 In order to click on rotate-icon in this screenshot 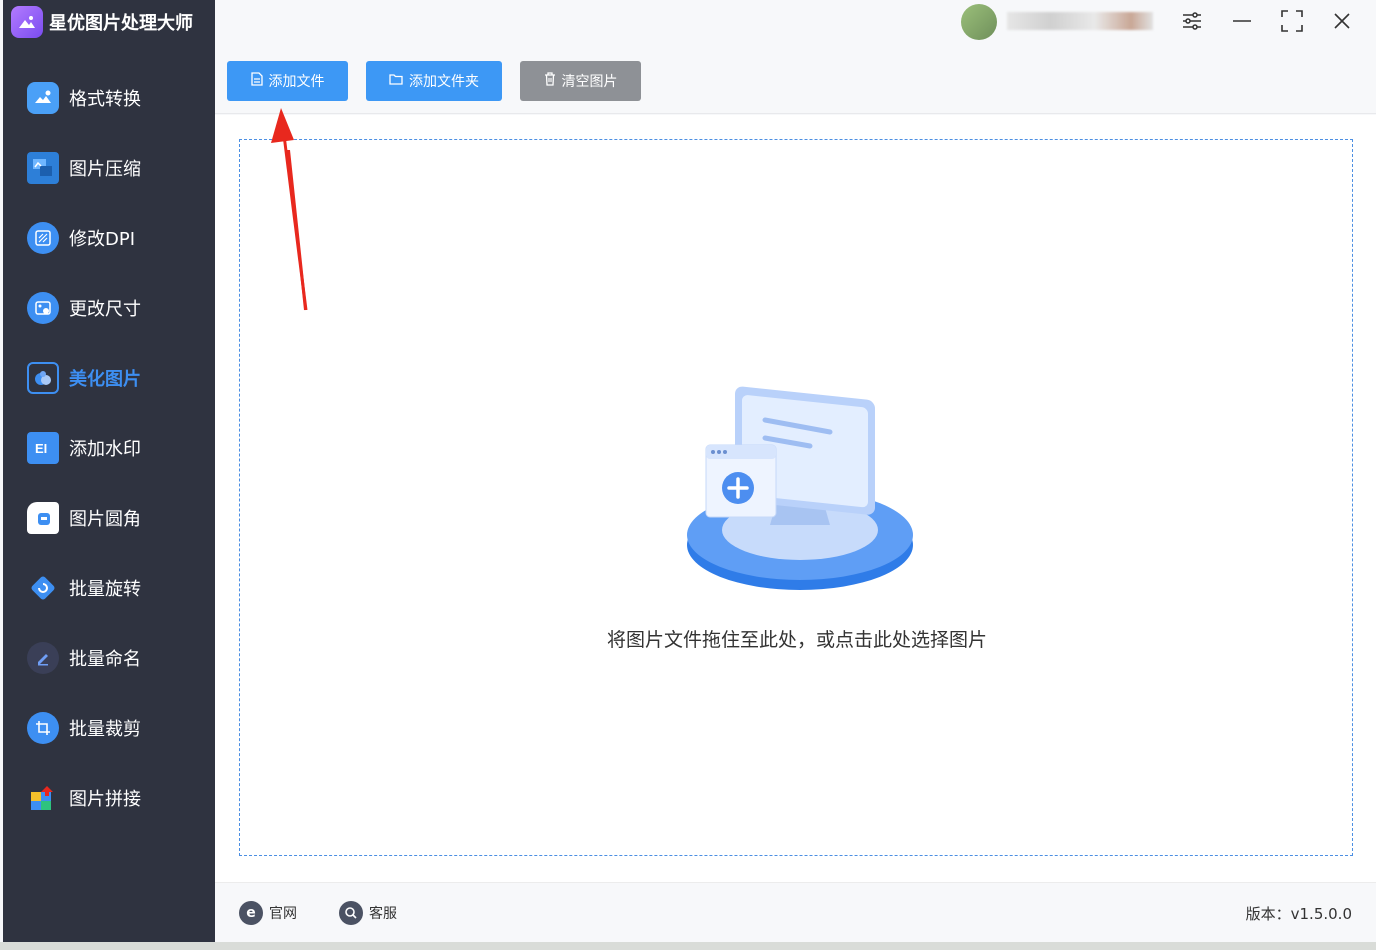, I will do `click(43, 588)`.